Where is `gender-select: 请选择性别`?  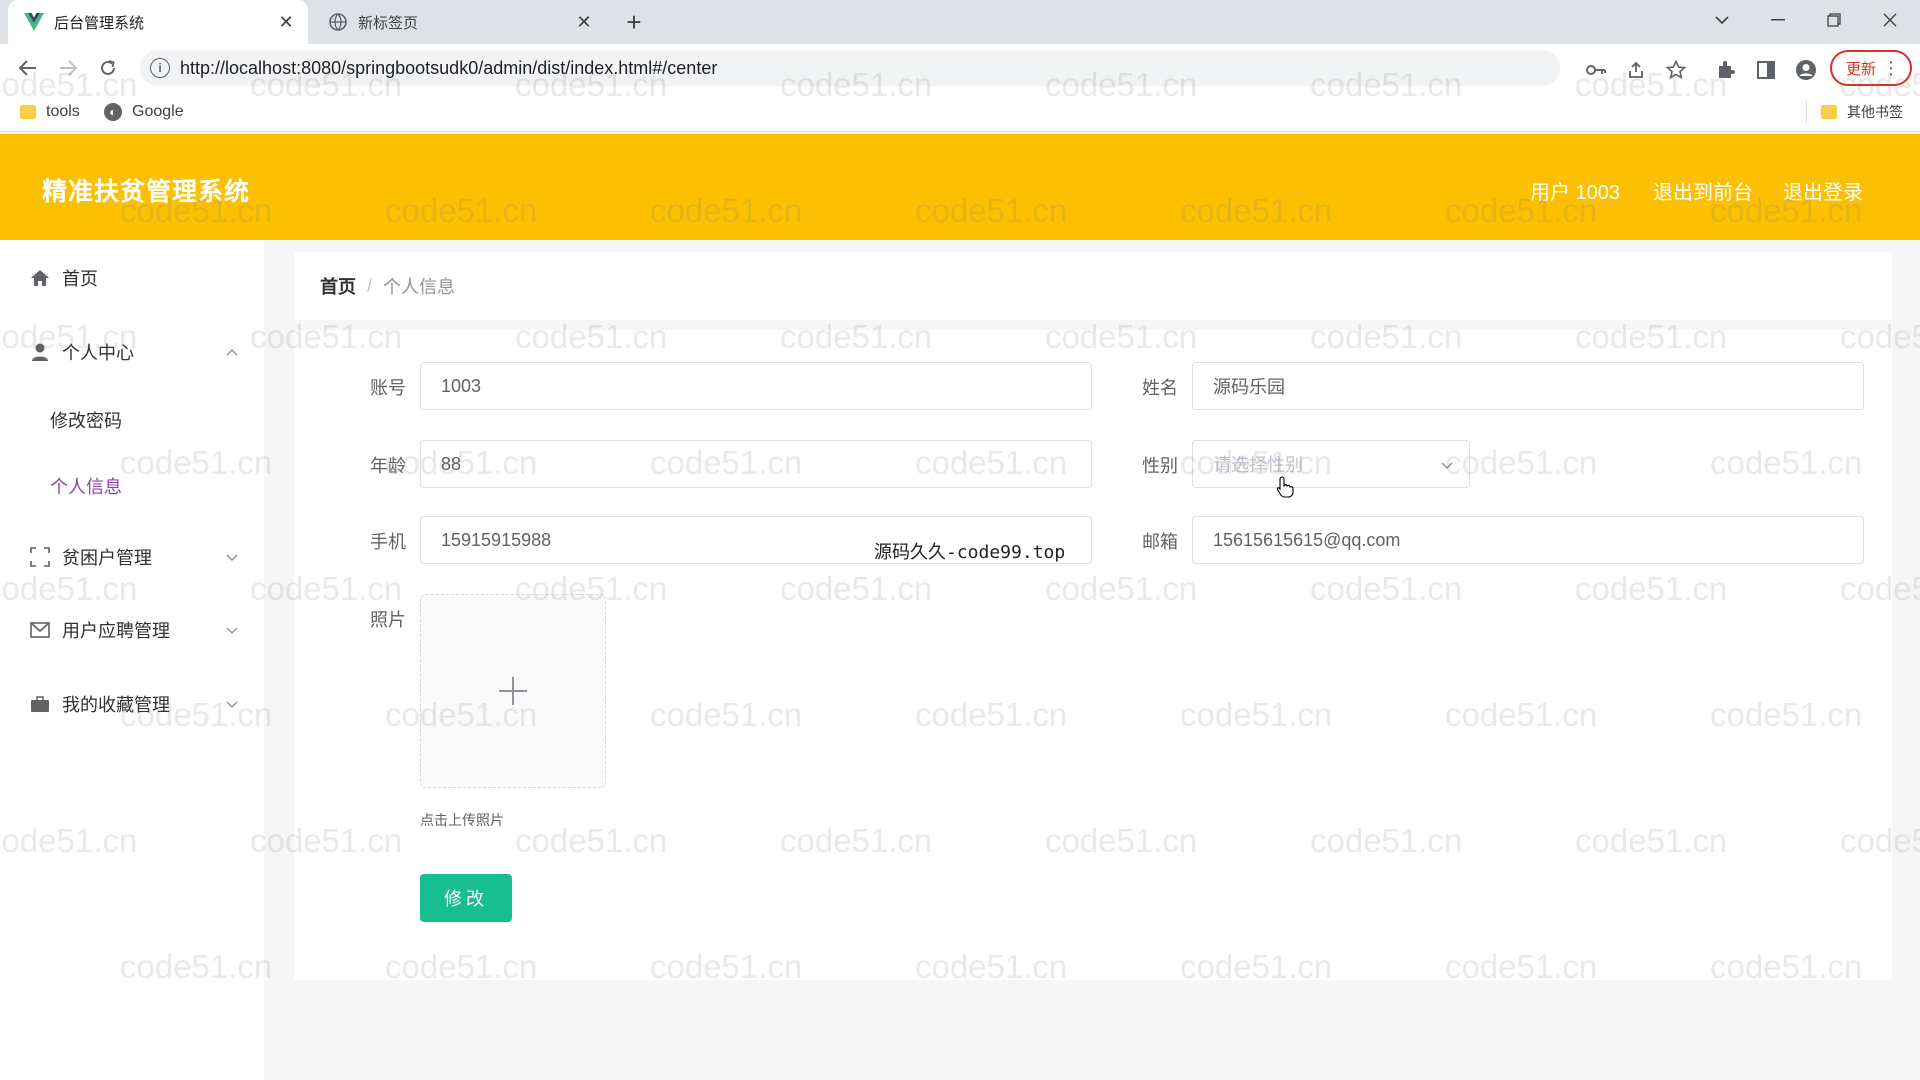 gender-select: 请选择性别 is located at coordinates (1331, 464).